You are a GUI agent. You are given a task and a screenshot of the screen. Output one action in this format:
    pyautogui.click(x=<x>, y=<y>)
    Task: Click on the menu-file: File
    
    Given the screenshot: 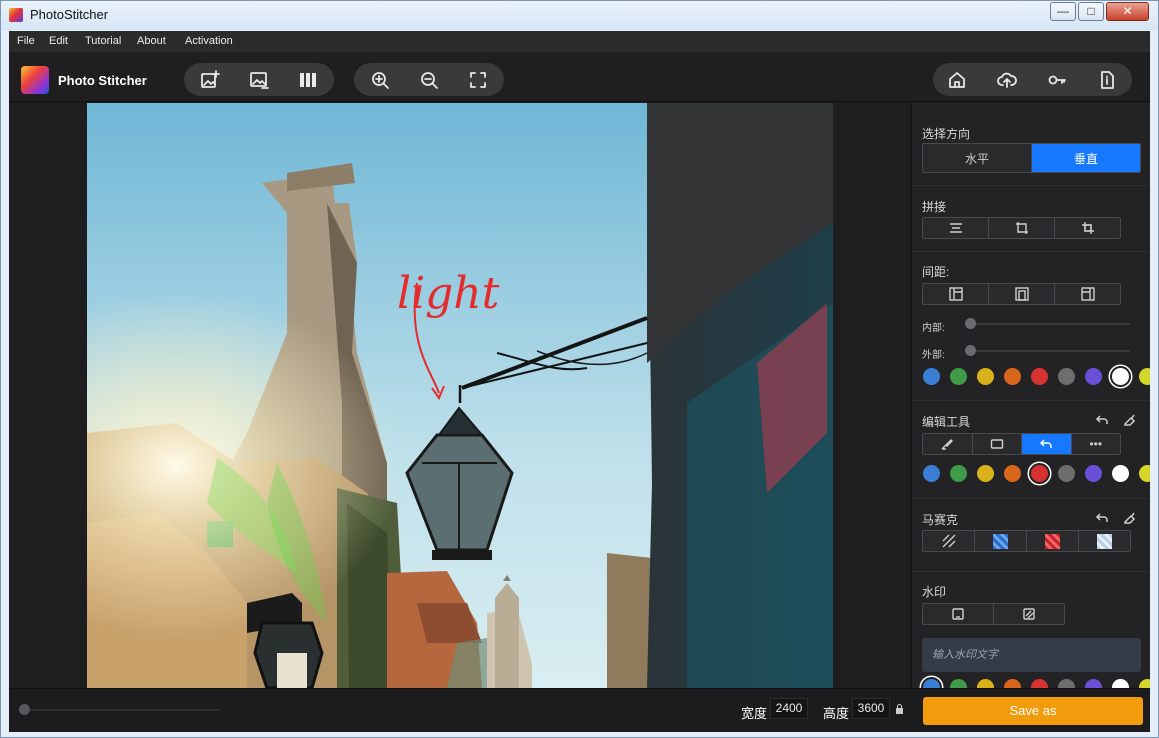 What is the action you would take?
    pyautogui.click(x=26, y=41)
    